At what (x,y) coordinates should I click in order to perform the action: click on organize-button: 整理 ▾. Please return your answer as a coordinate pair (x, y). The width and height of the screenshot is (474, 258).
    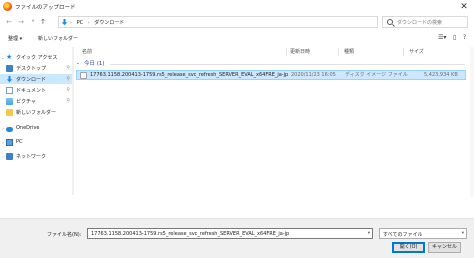
    Looking at the image, I should click on (15, 38).